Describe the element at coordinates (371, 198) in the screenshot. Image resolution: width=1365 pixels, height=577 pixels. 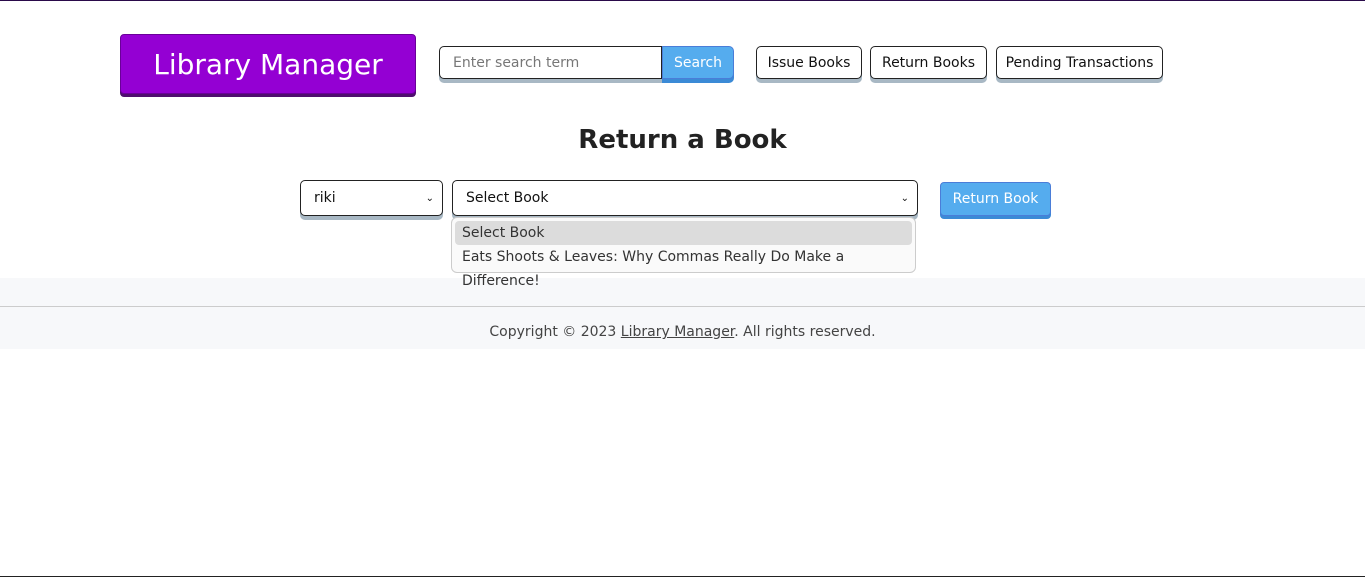
I see `user-select: riki ⌄` at that location.